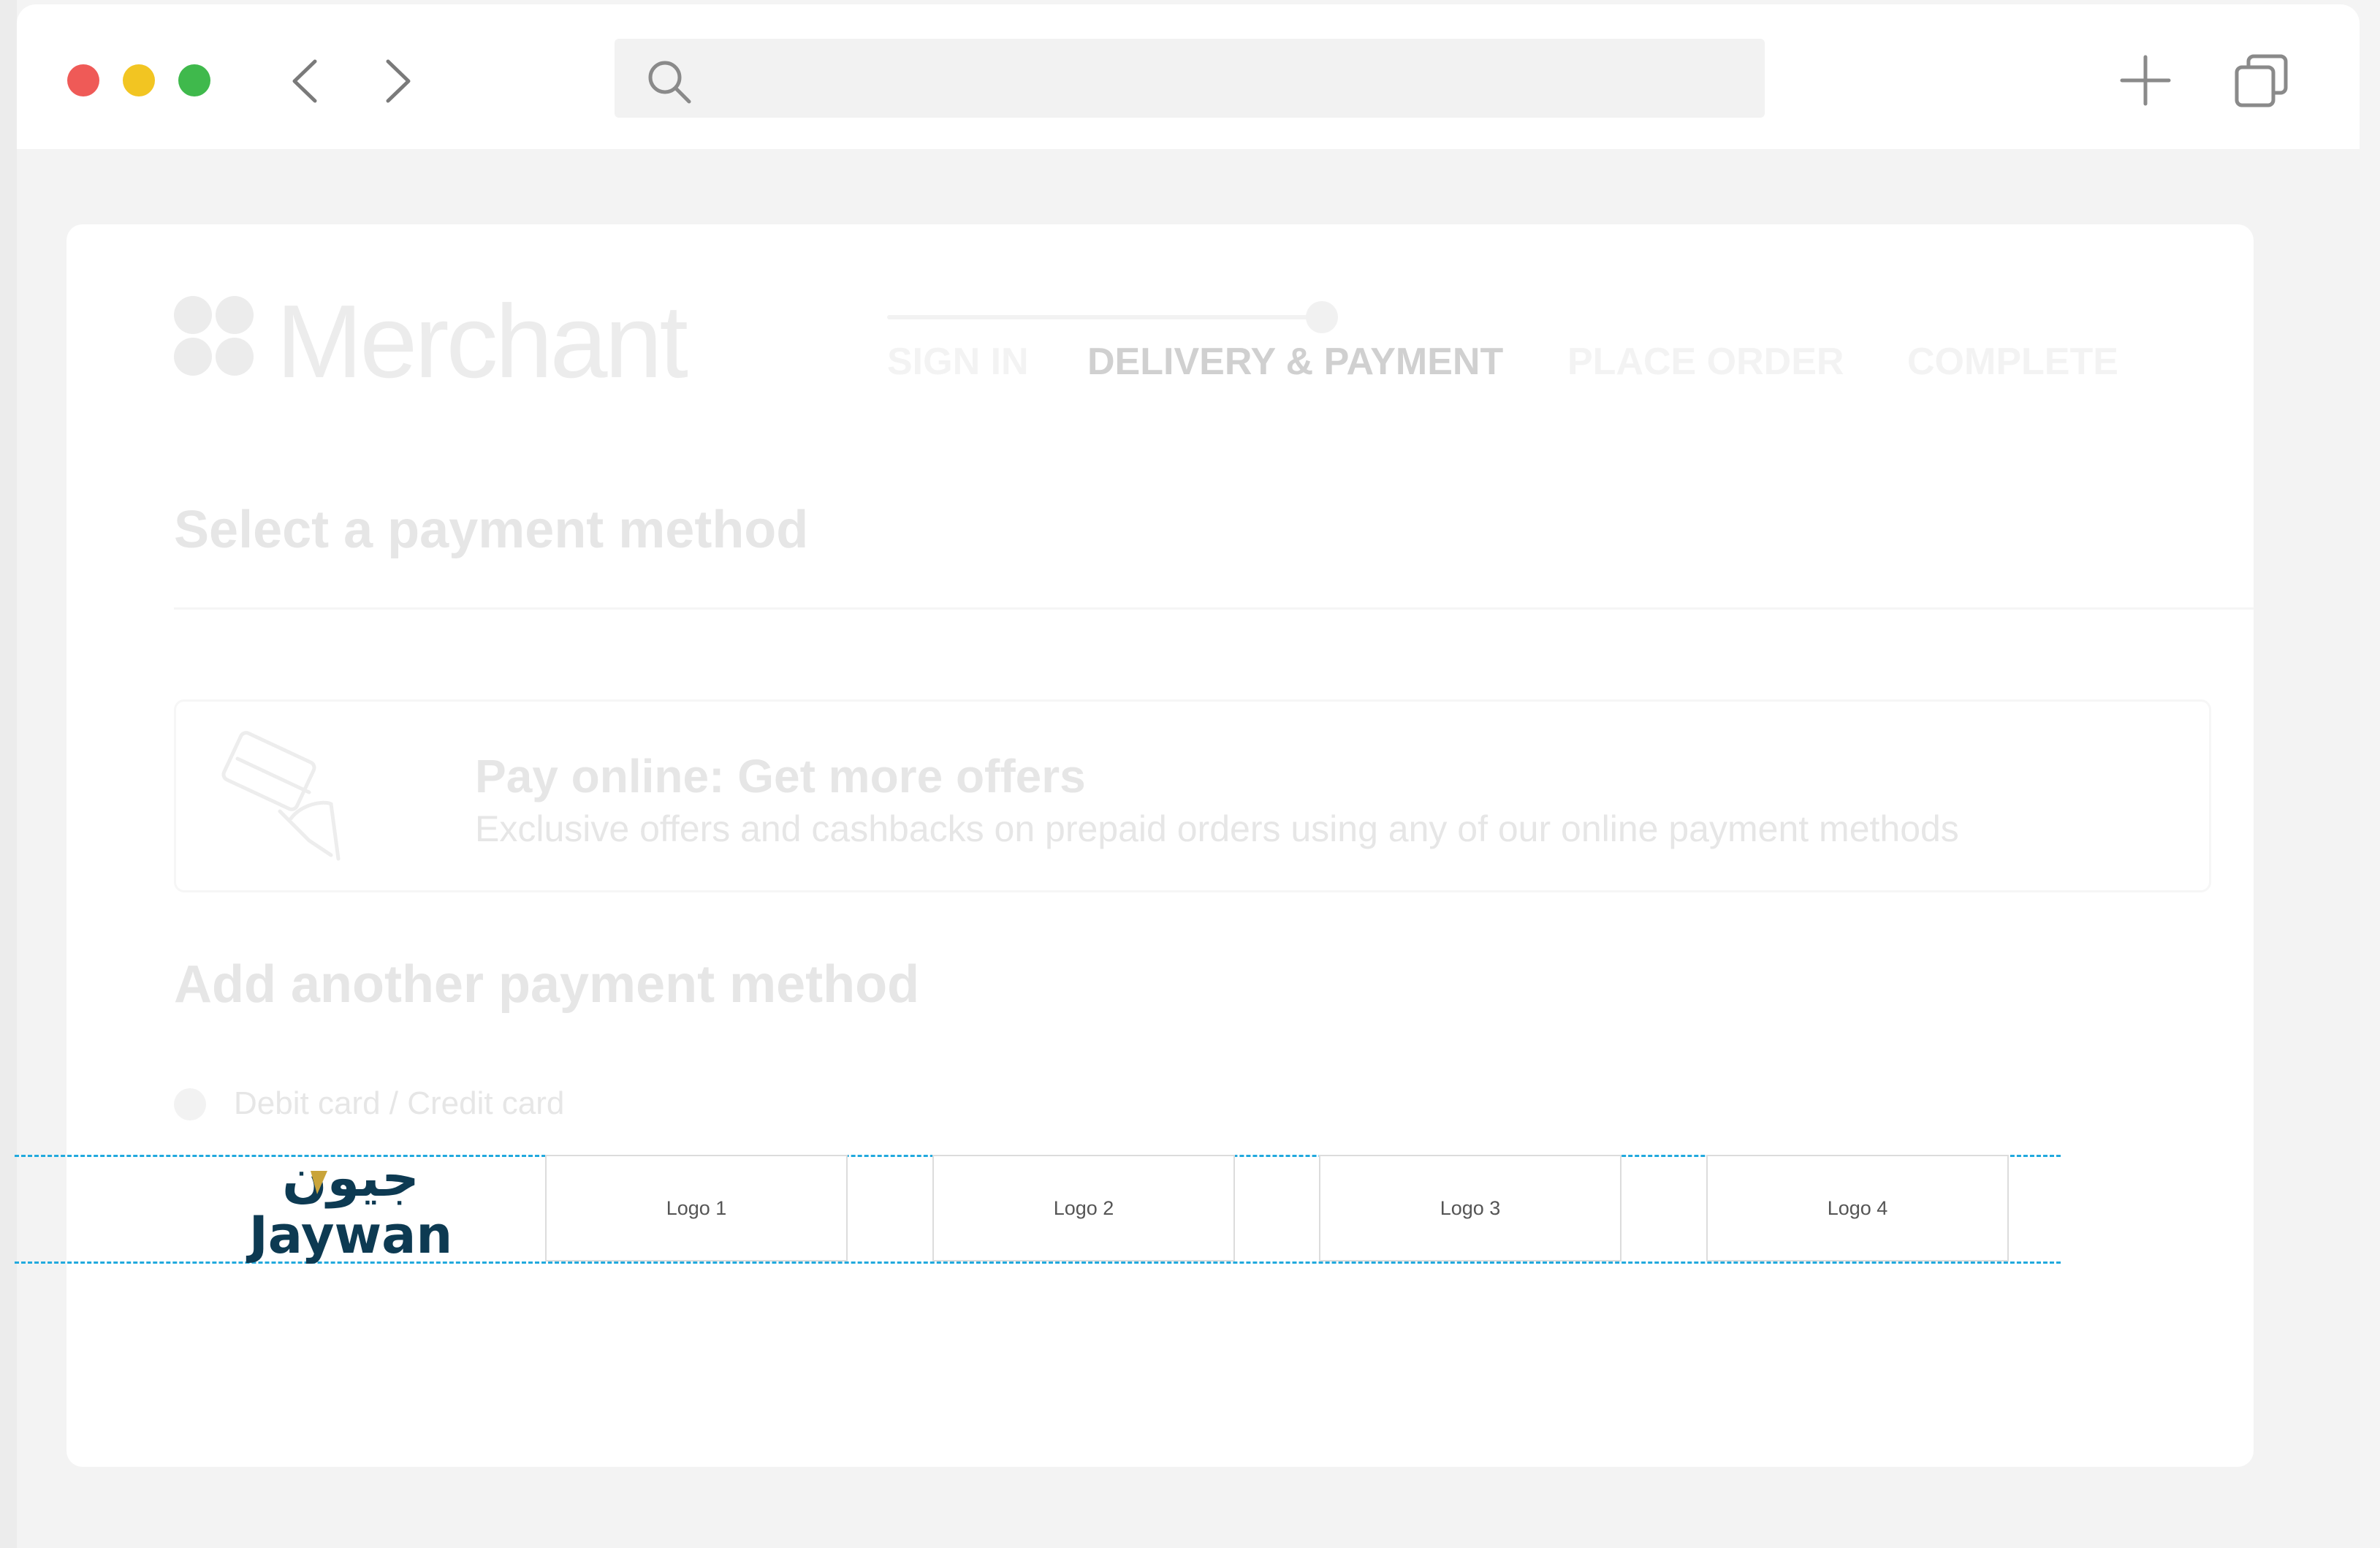 The height and width of the screenshot is (1548, 2380). Describe the element at coordinates (194, 80) in the screenshot. I see `zoom-window-button` at that location.